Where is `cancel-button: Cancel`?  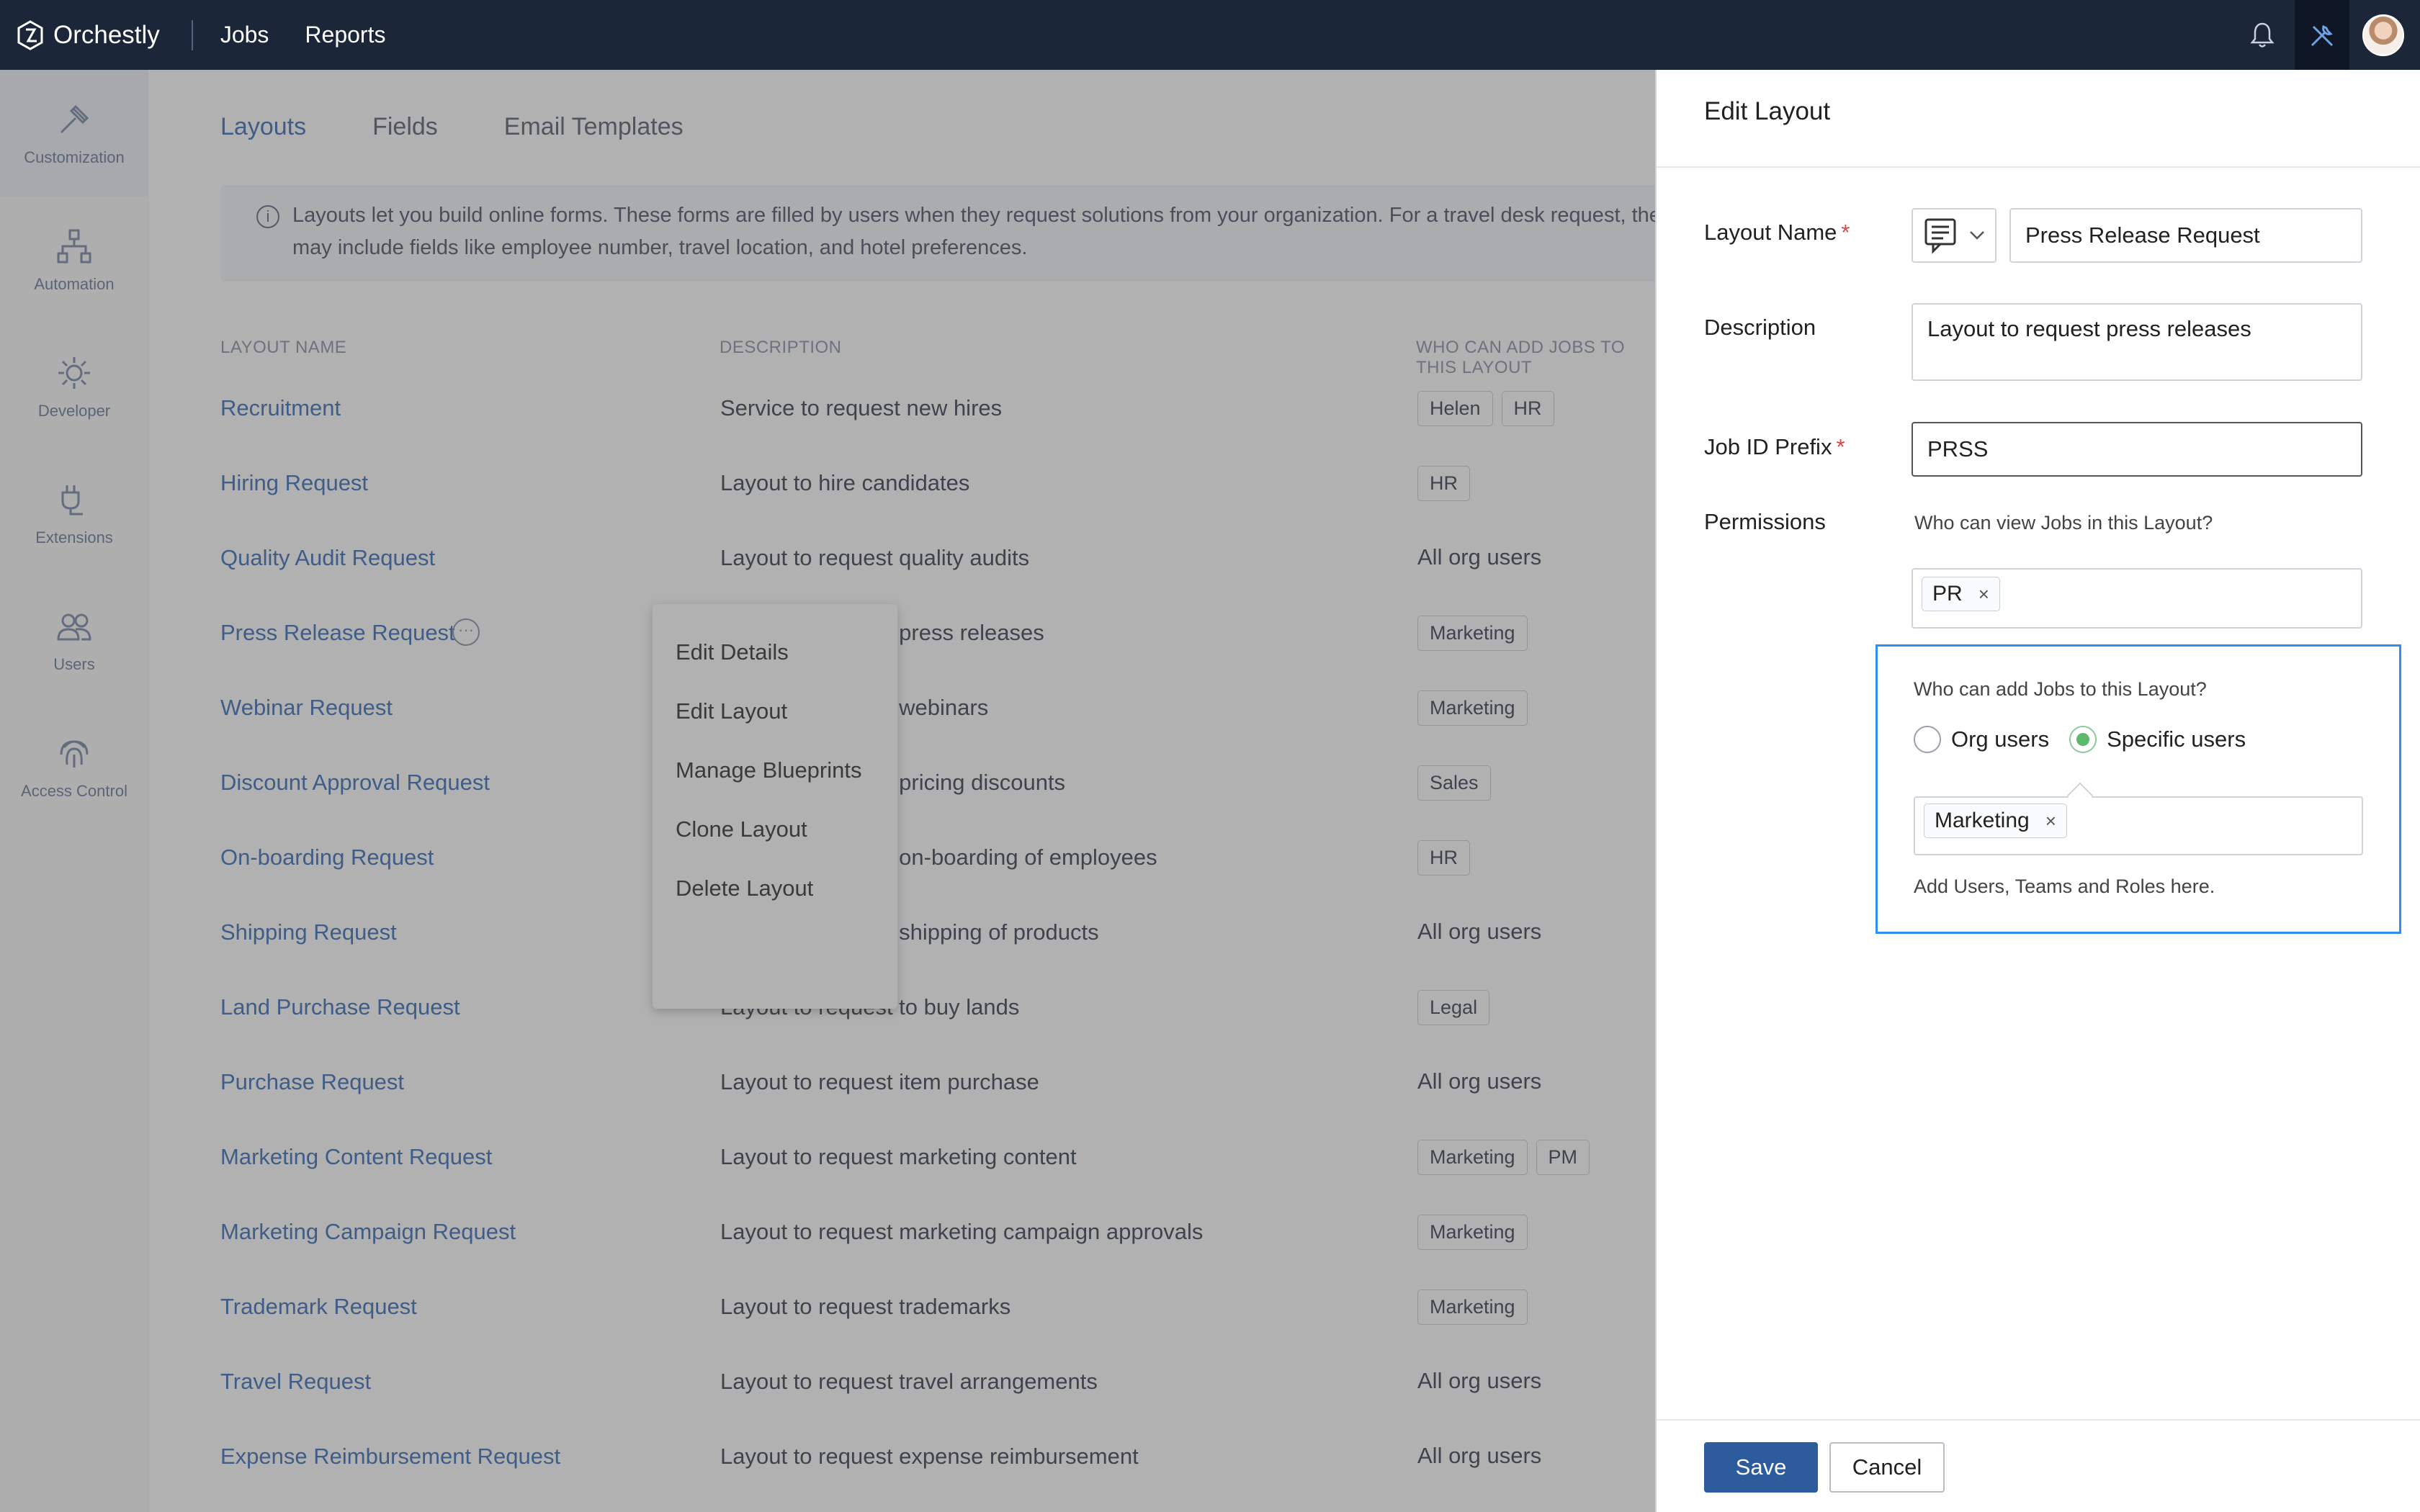
cancel-button: Cancel is located at coordinates (1887, 1467).